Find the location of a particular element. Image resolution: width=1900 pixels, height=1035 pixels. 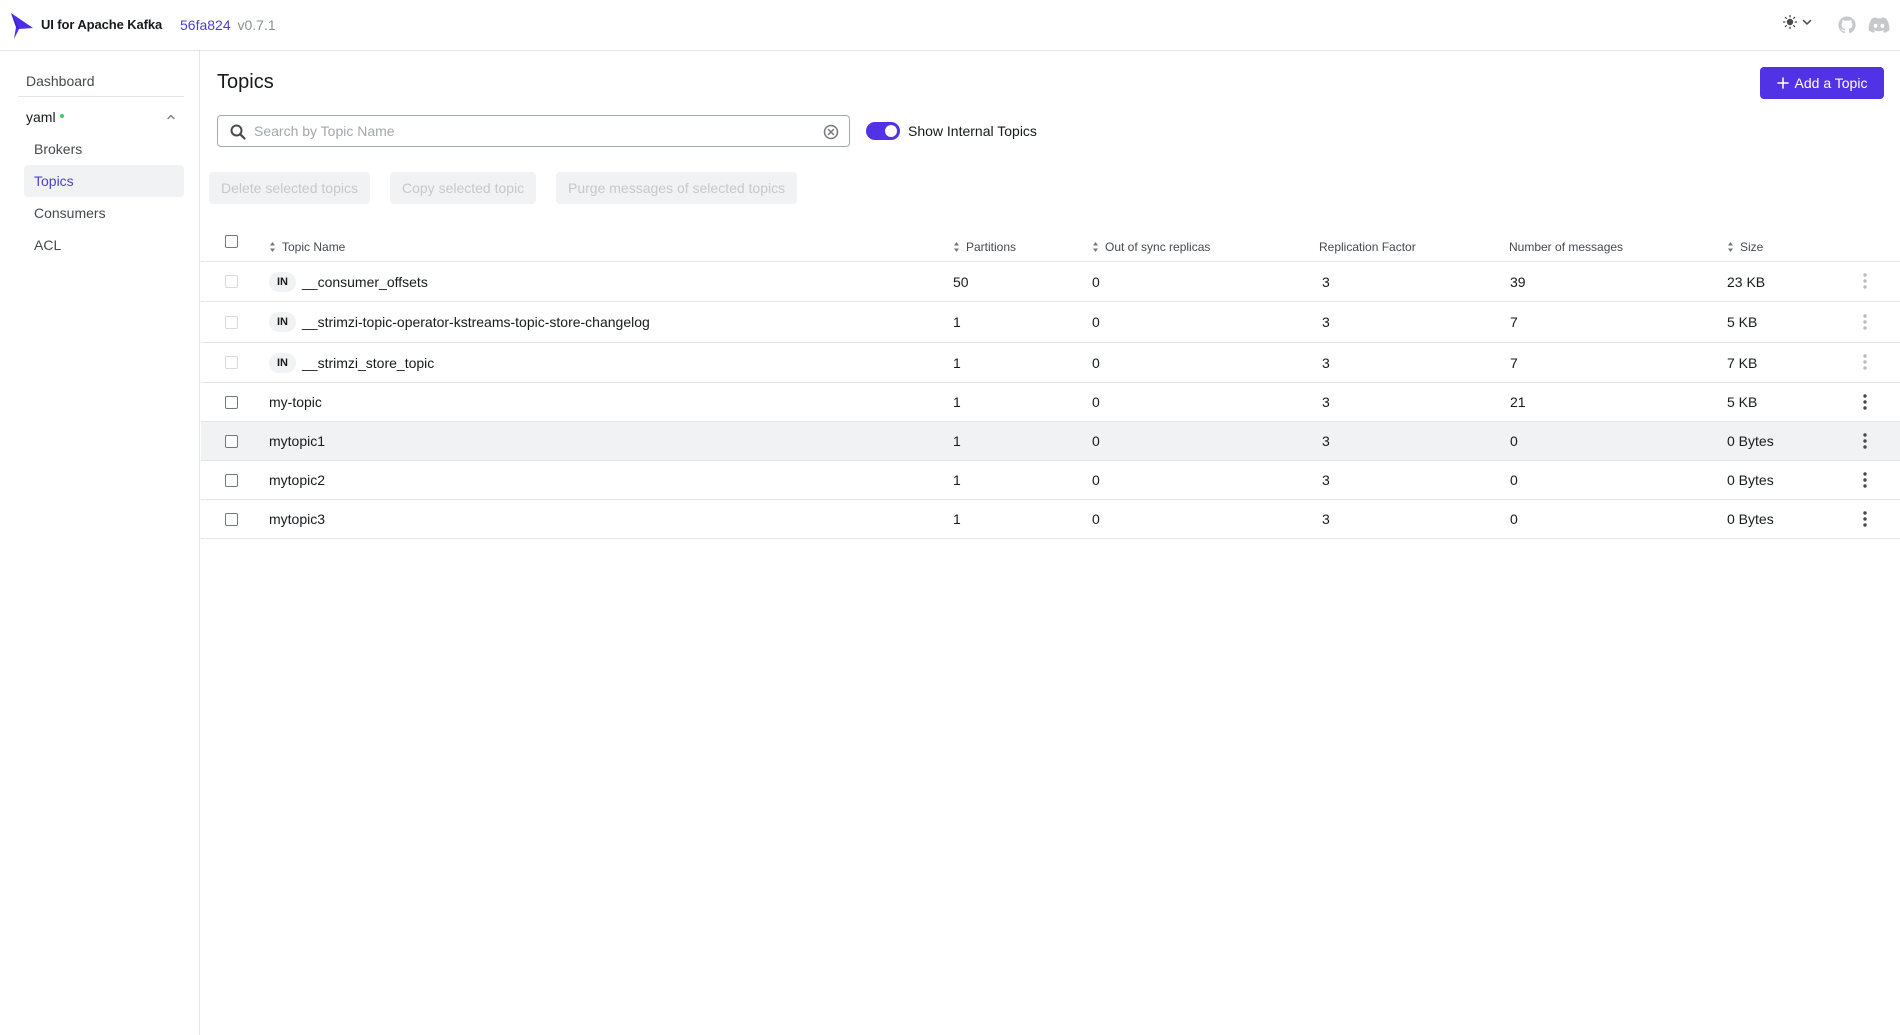

theme-toggle-button is located at coordinates (1797, 22).